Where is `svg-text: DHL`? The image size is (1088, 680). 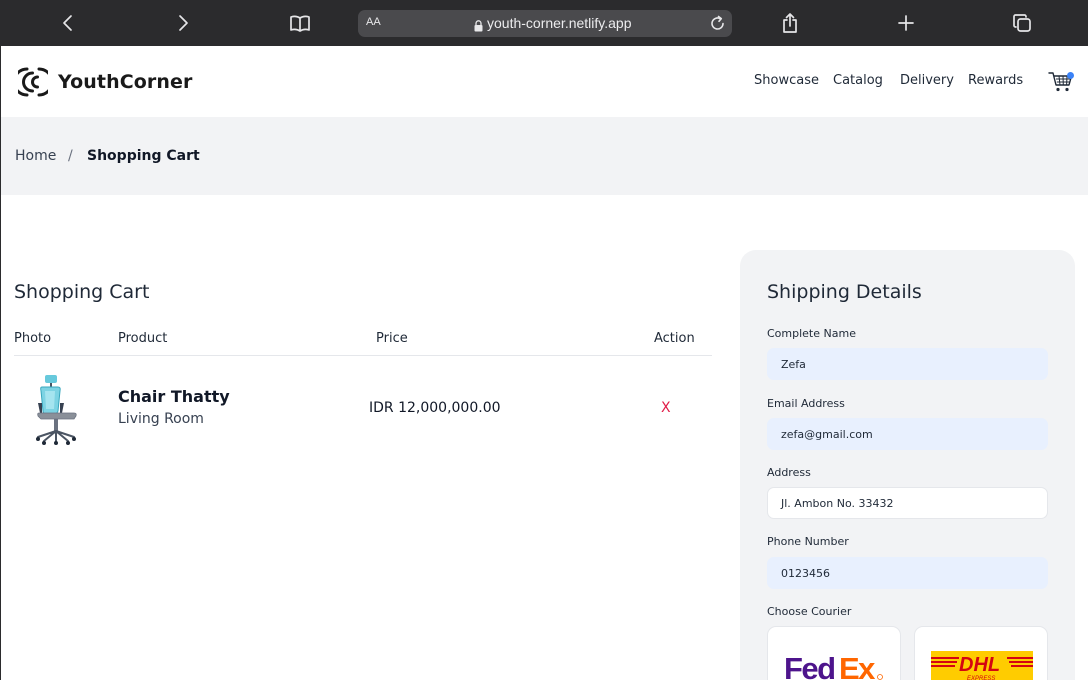 svg-text: DHL is located at coordinates (979, 665).